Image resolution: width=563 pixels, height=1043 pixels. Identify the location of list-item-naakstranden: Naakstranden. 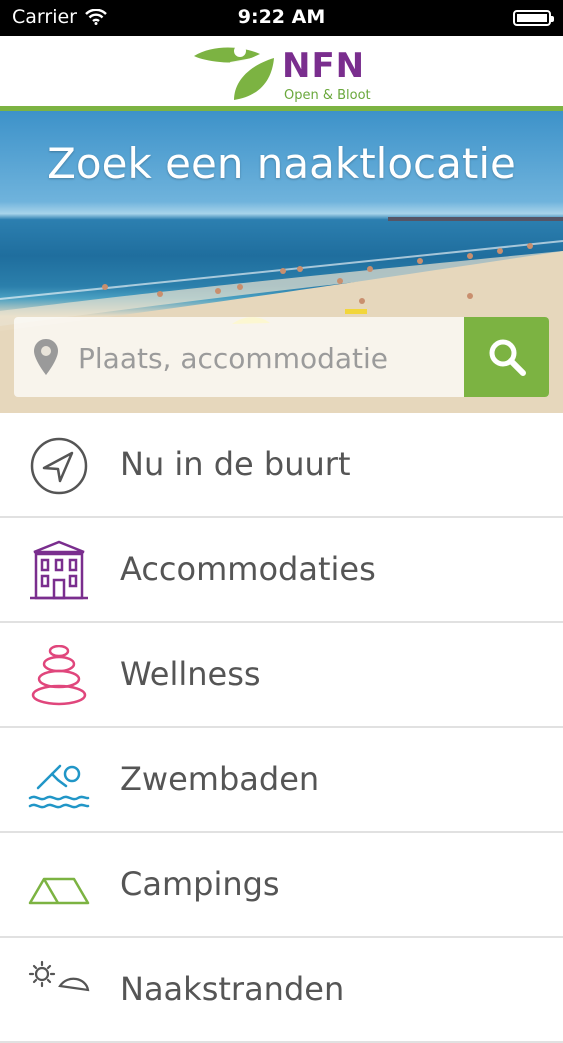
(281, 990).